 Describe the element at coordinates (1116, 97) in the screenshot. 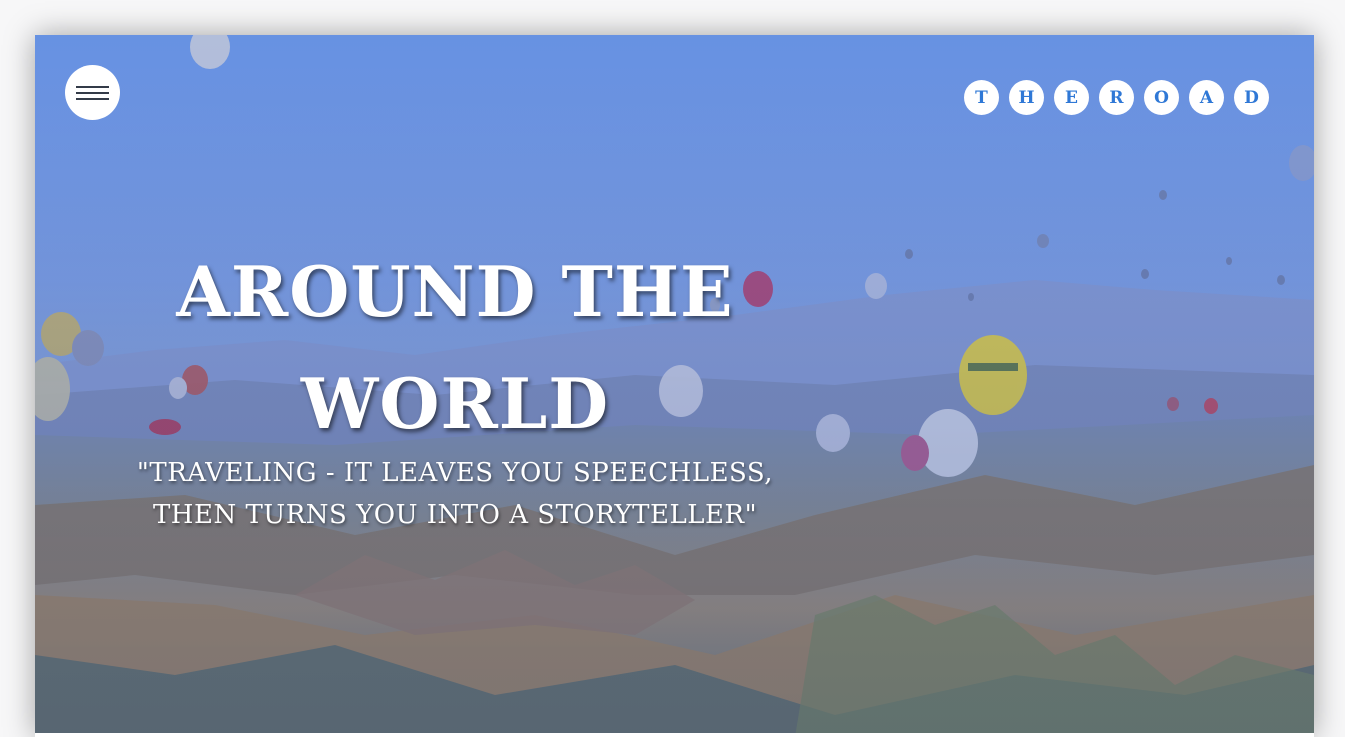

I see `brand-letter: R` at that location.